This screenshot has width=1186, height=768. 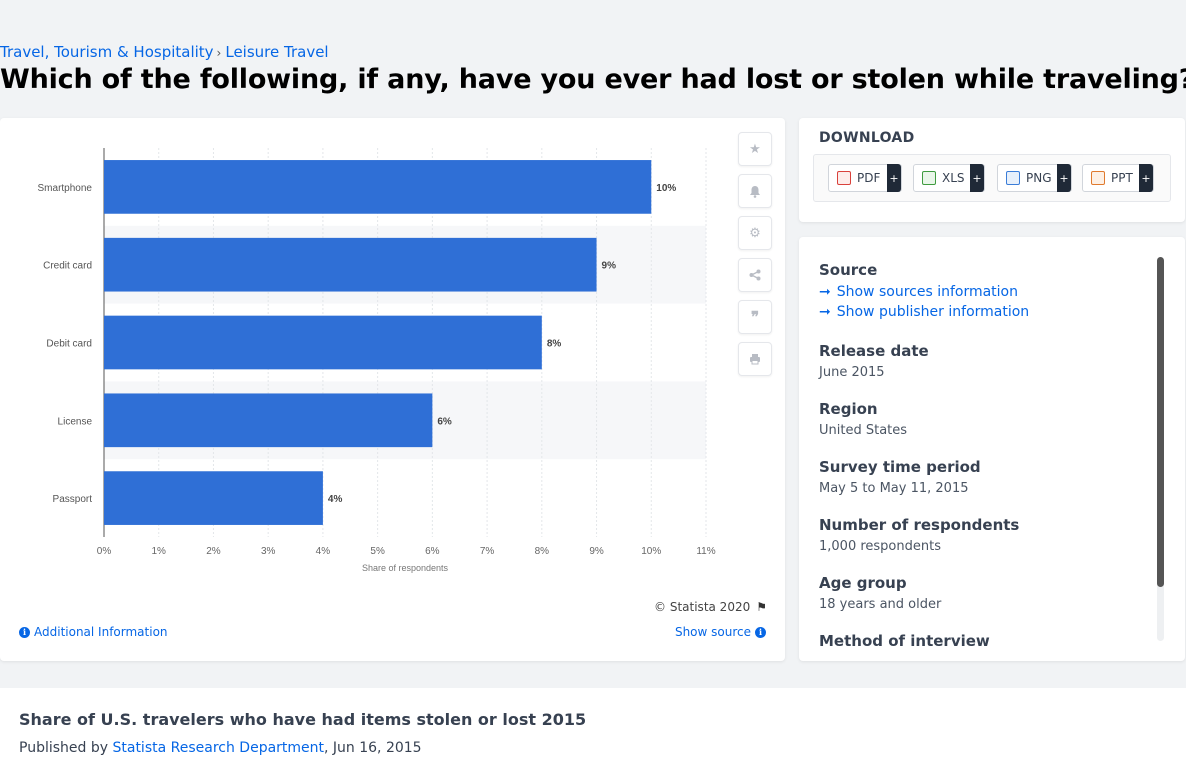 I want to click on ppt-file-icon, so click(x=1098, y=178).